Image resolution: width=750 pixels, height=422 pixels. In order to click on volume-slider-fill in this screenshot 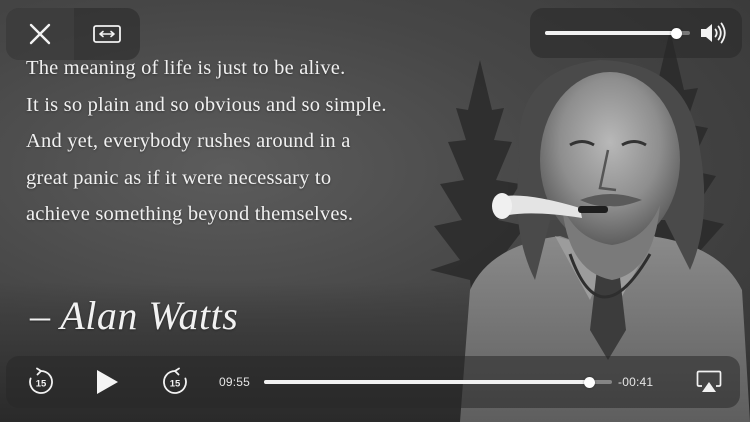, I will do `click(610, 33)`.